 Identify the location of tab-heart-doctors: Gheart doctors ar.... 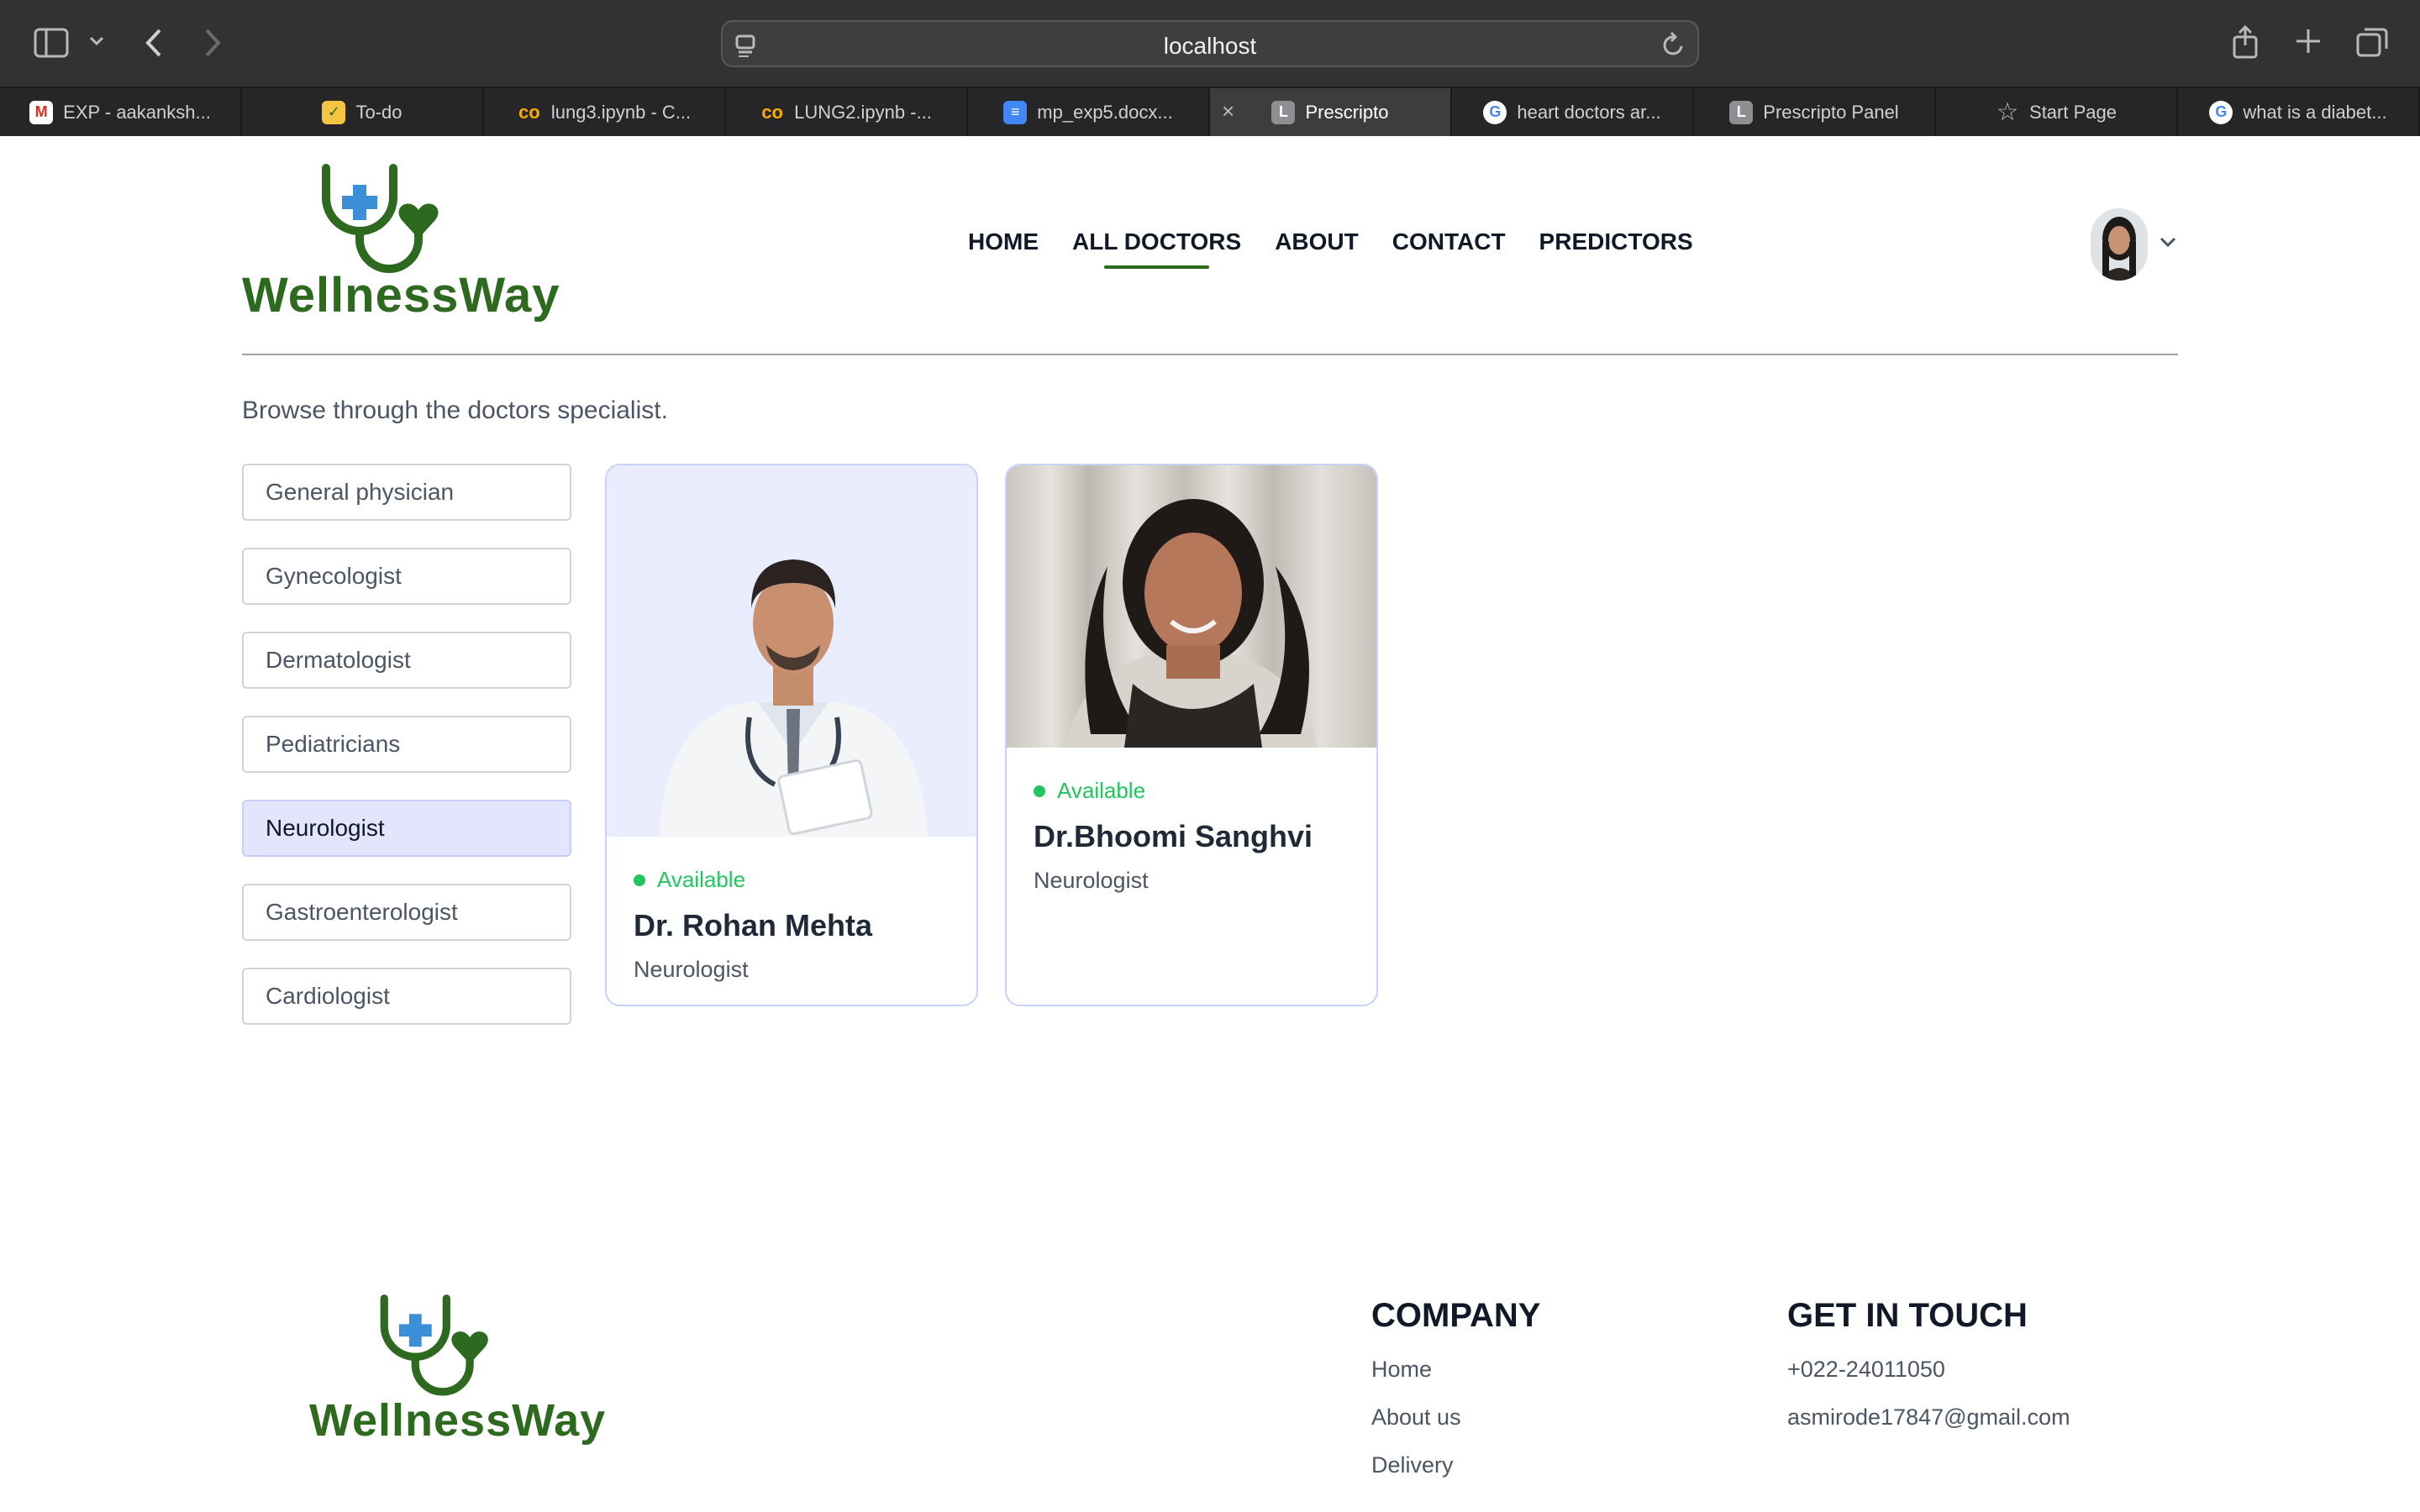
(1573, 112).